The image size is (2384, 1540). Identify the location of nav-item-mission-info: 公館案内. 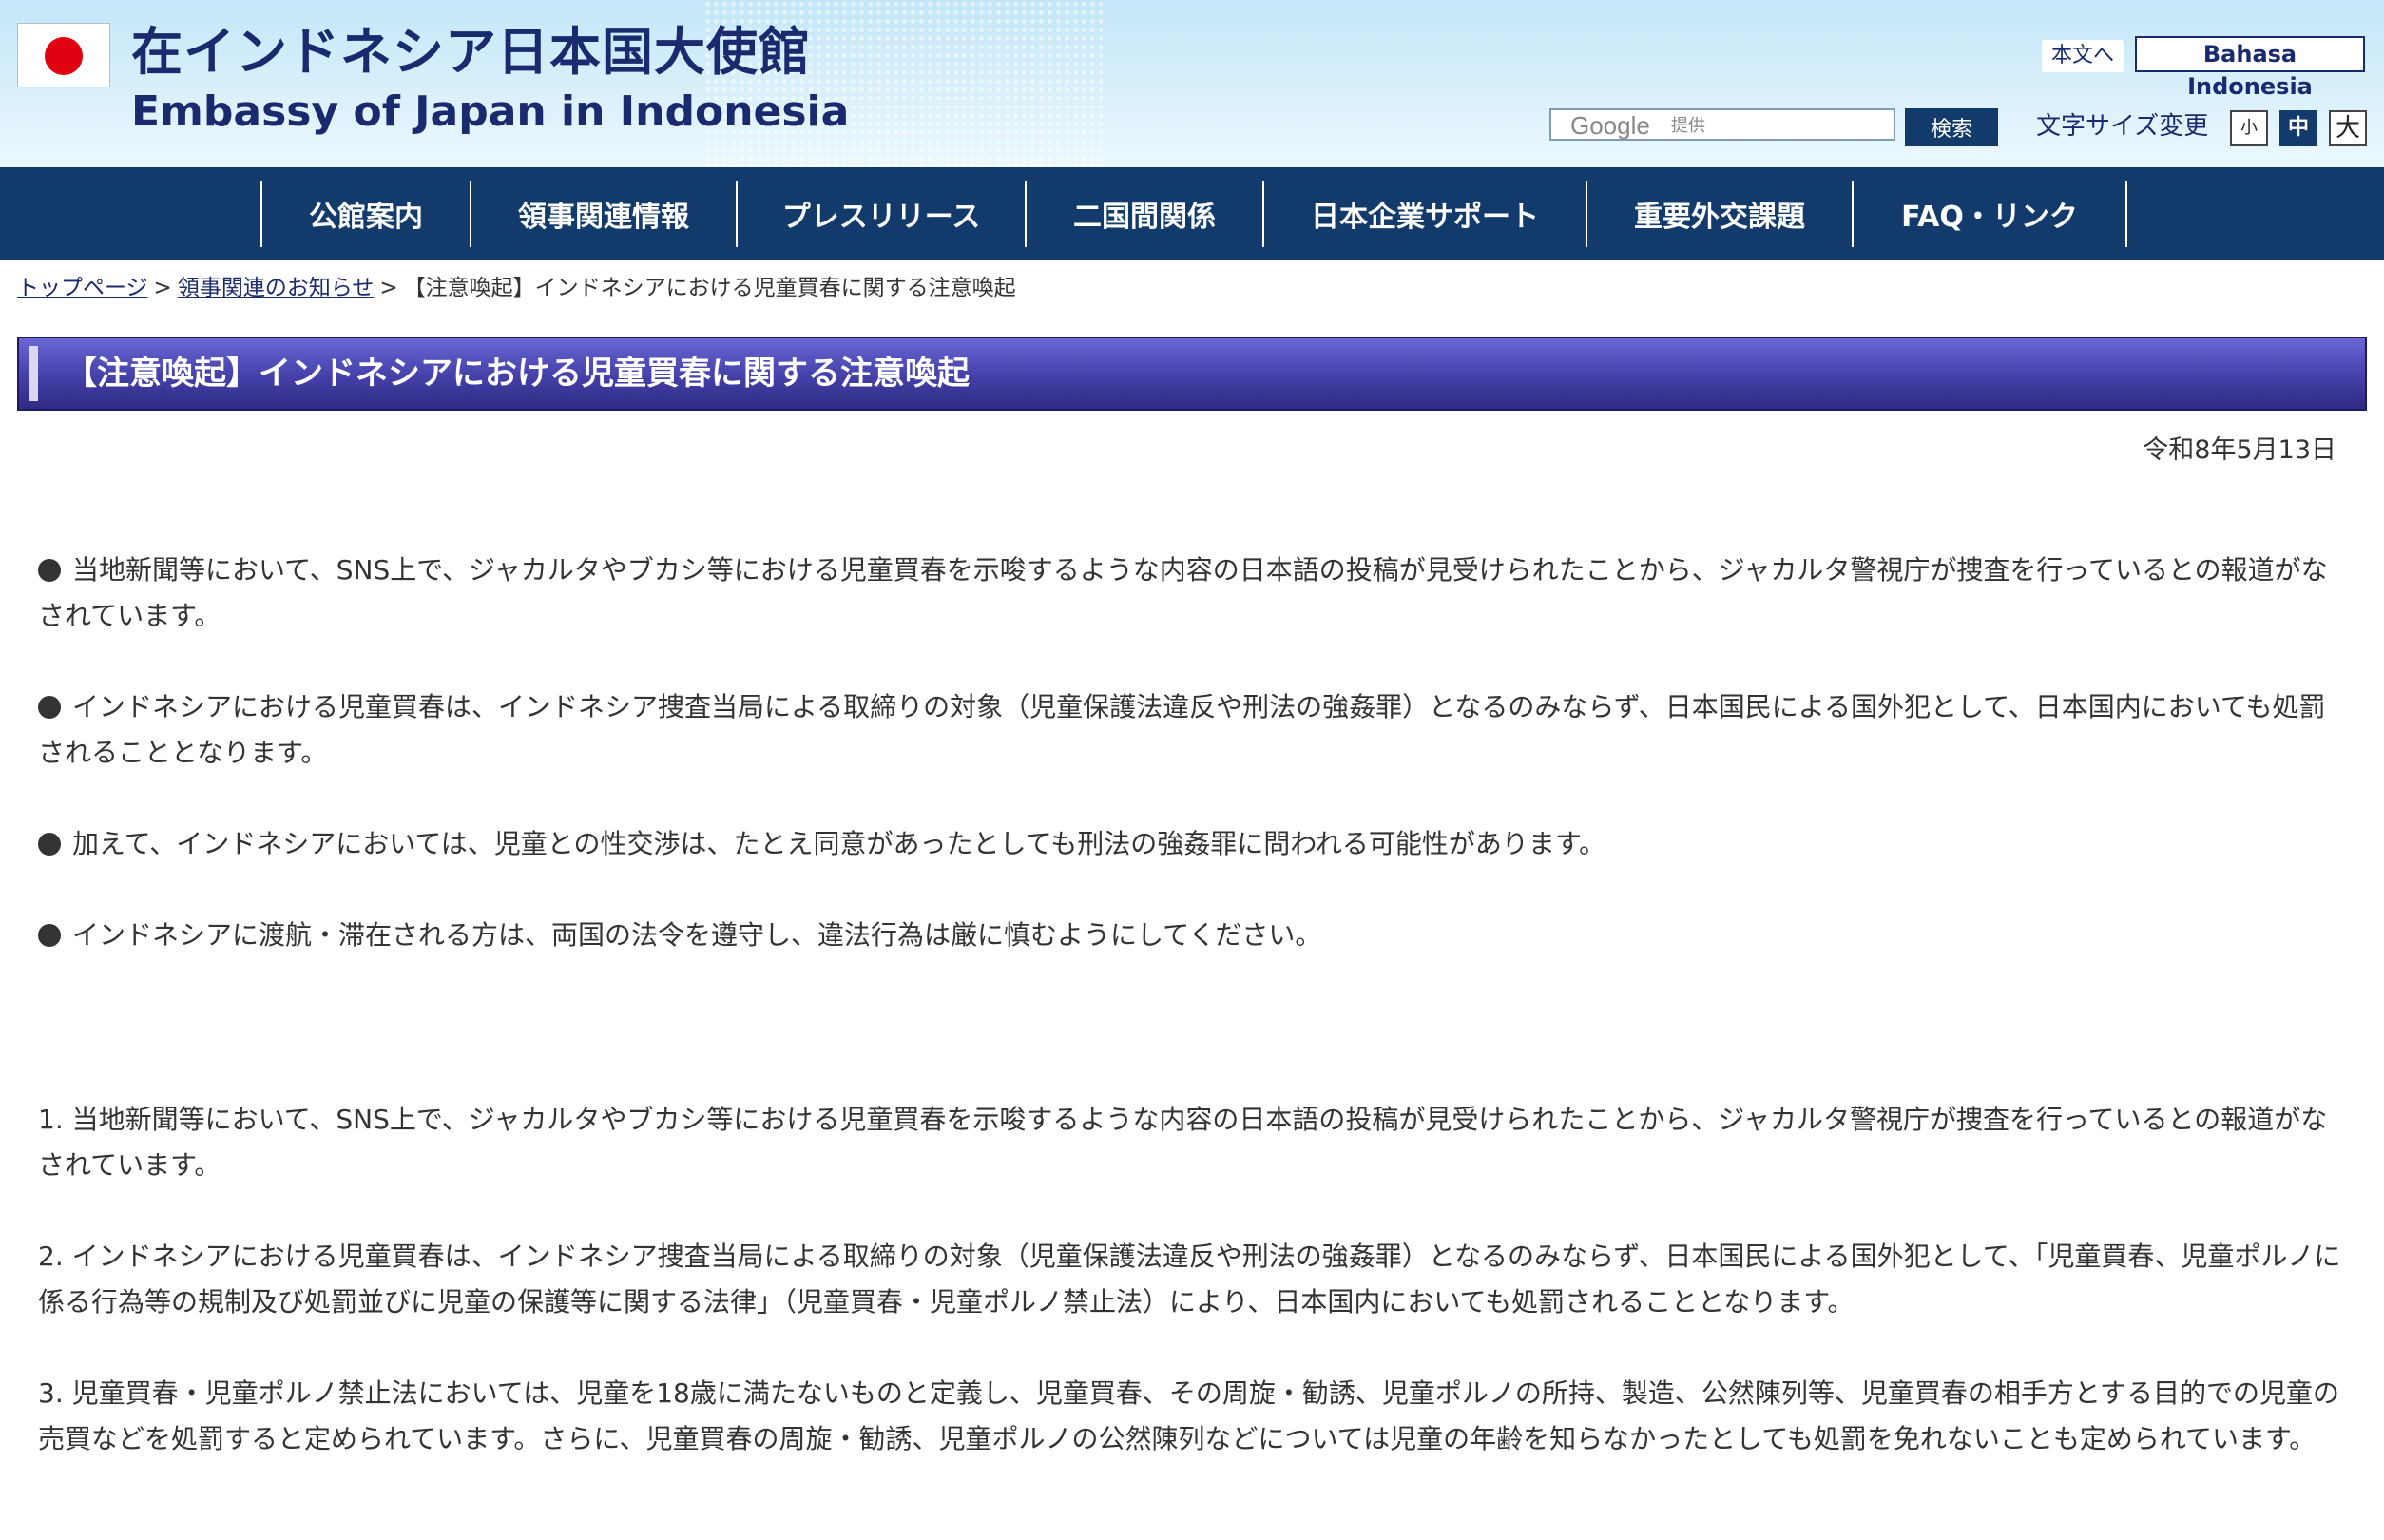
(365, 214).